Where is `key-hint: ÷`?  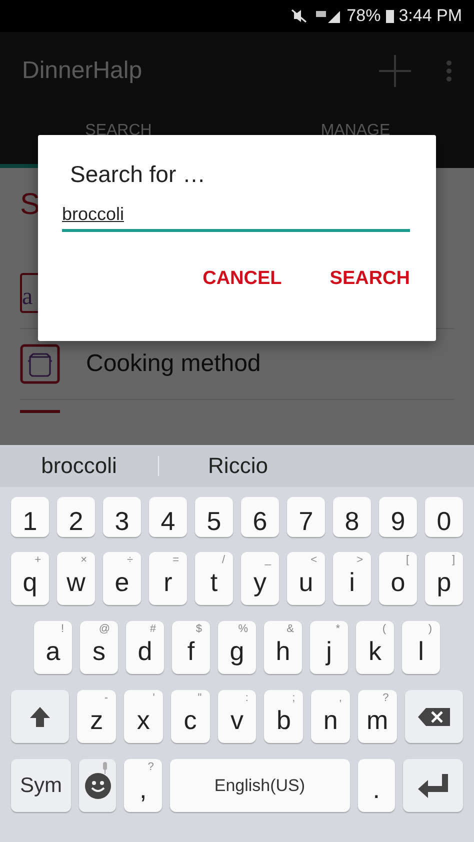 key-hint: ÷ is located at coordinates (129, 560).